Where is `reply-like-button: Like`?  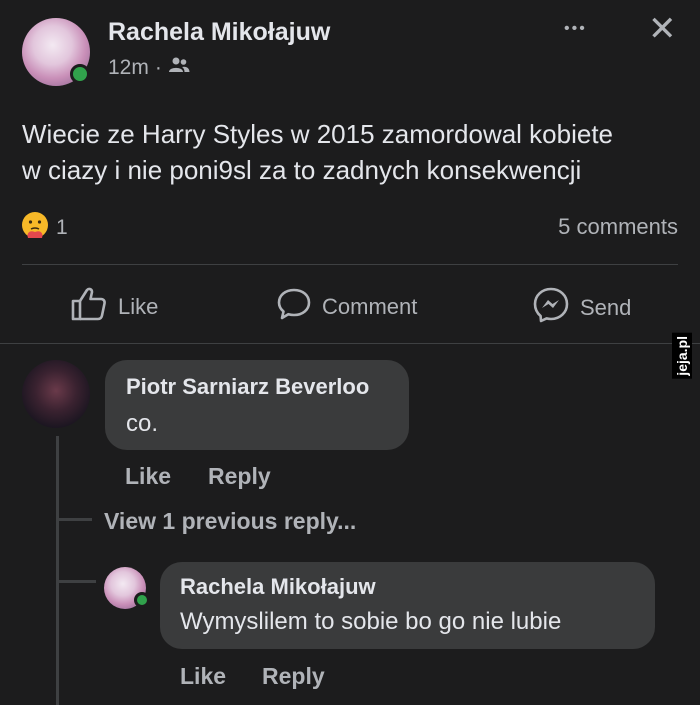 reply-like-button: Like is located at coordinates (203, 676).